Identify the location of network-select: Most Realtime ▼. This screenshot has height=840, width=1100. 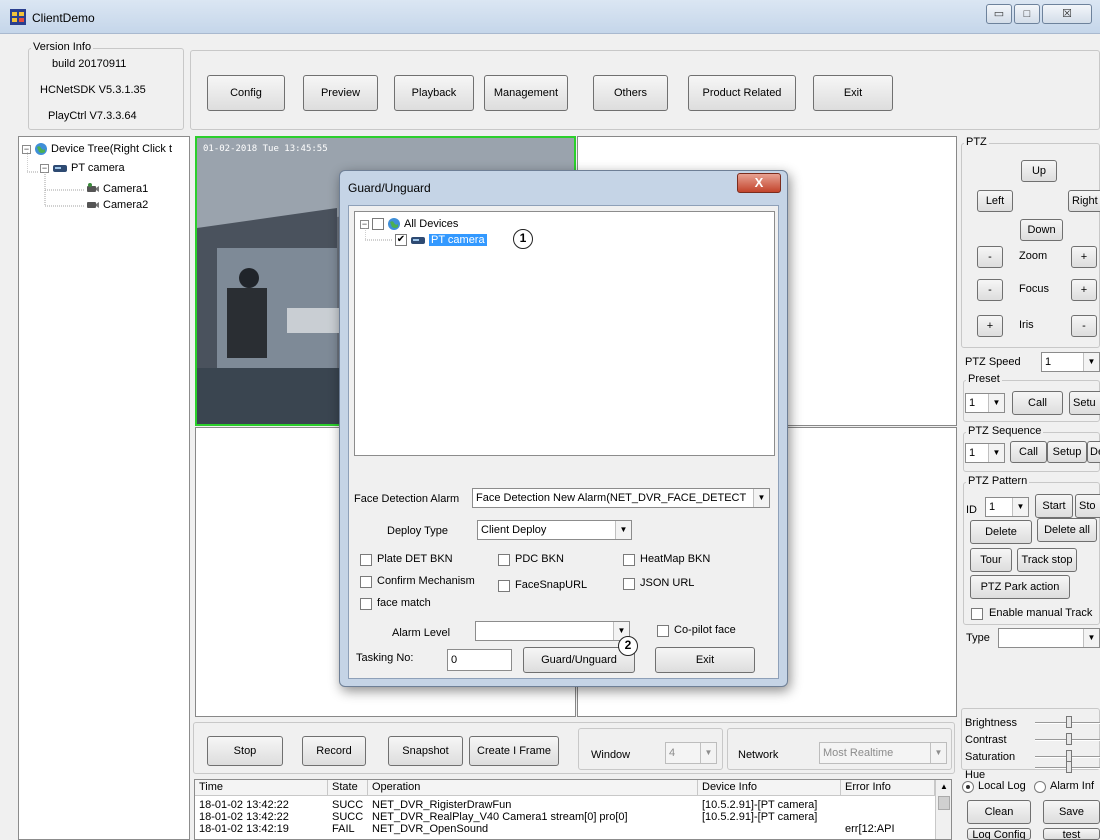
(883, 753).